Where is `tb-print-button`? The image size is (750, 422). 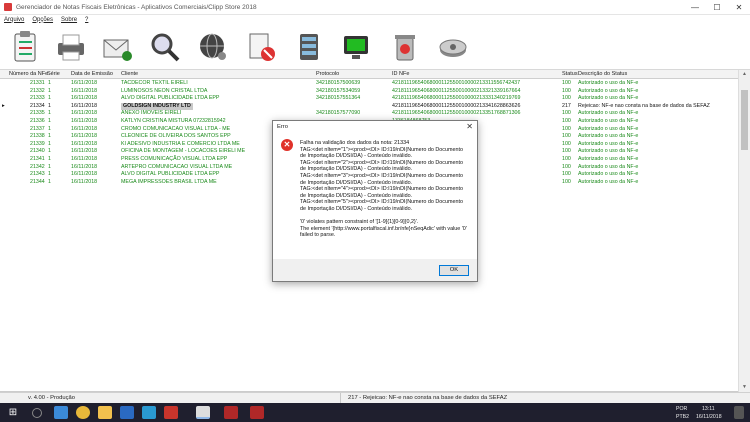
tb-print-button is located at coordinates (71, 47).